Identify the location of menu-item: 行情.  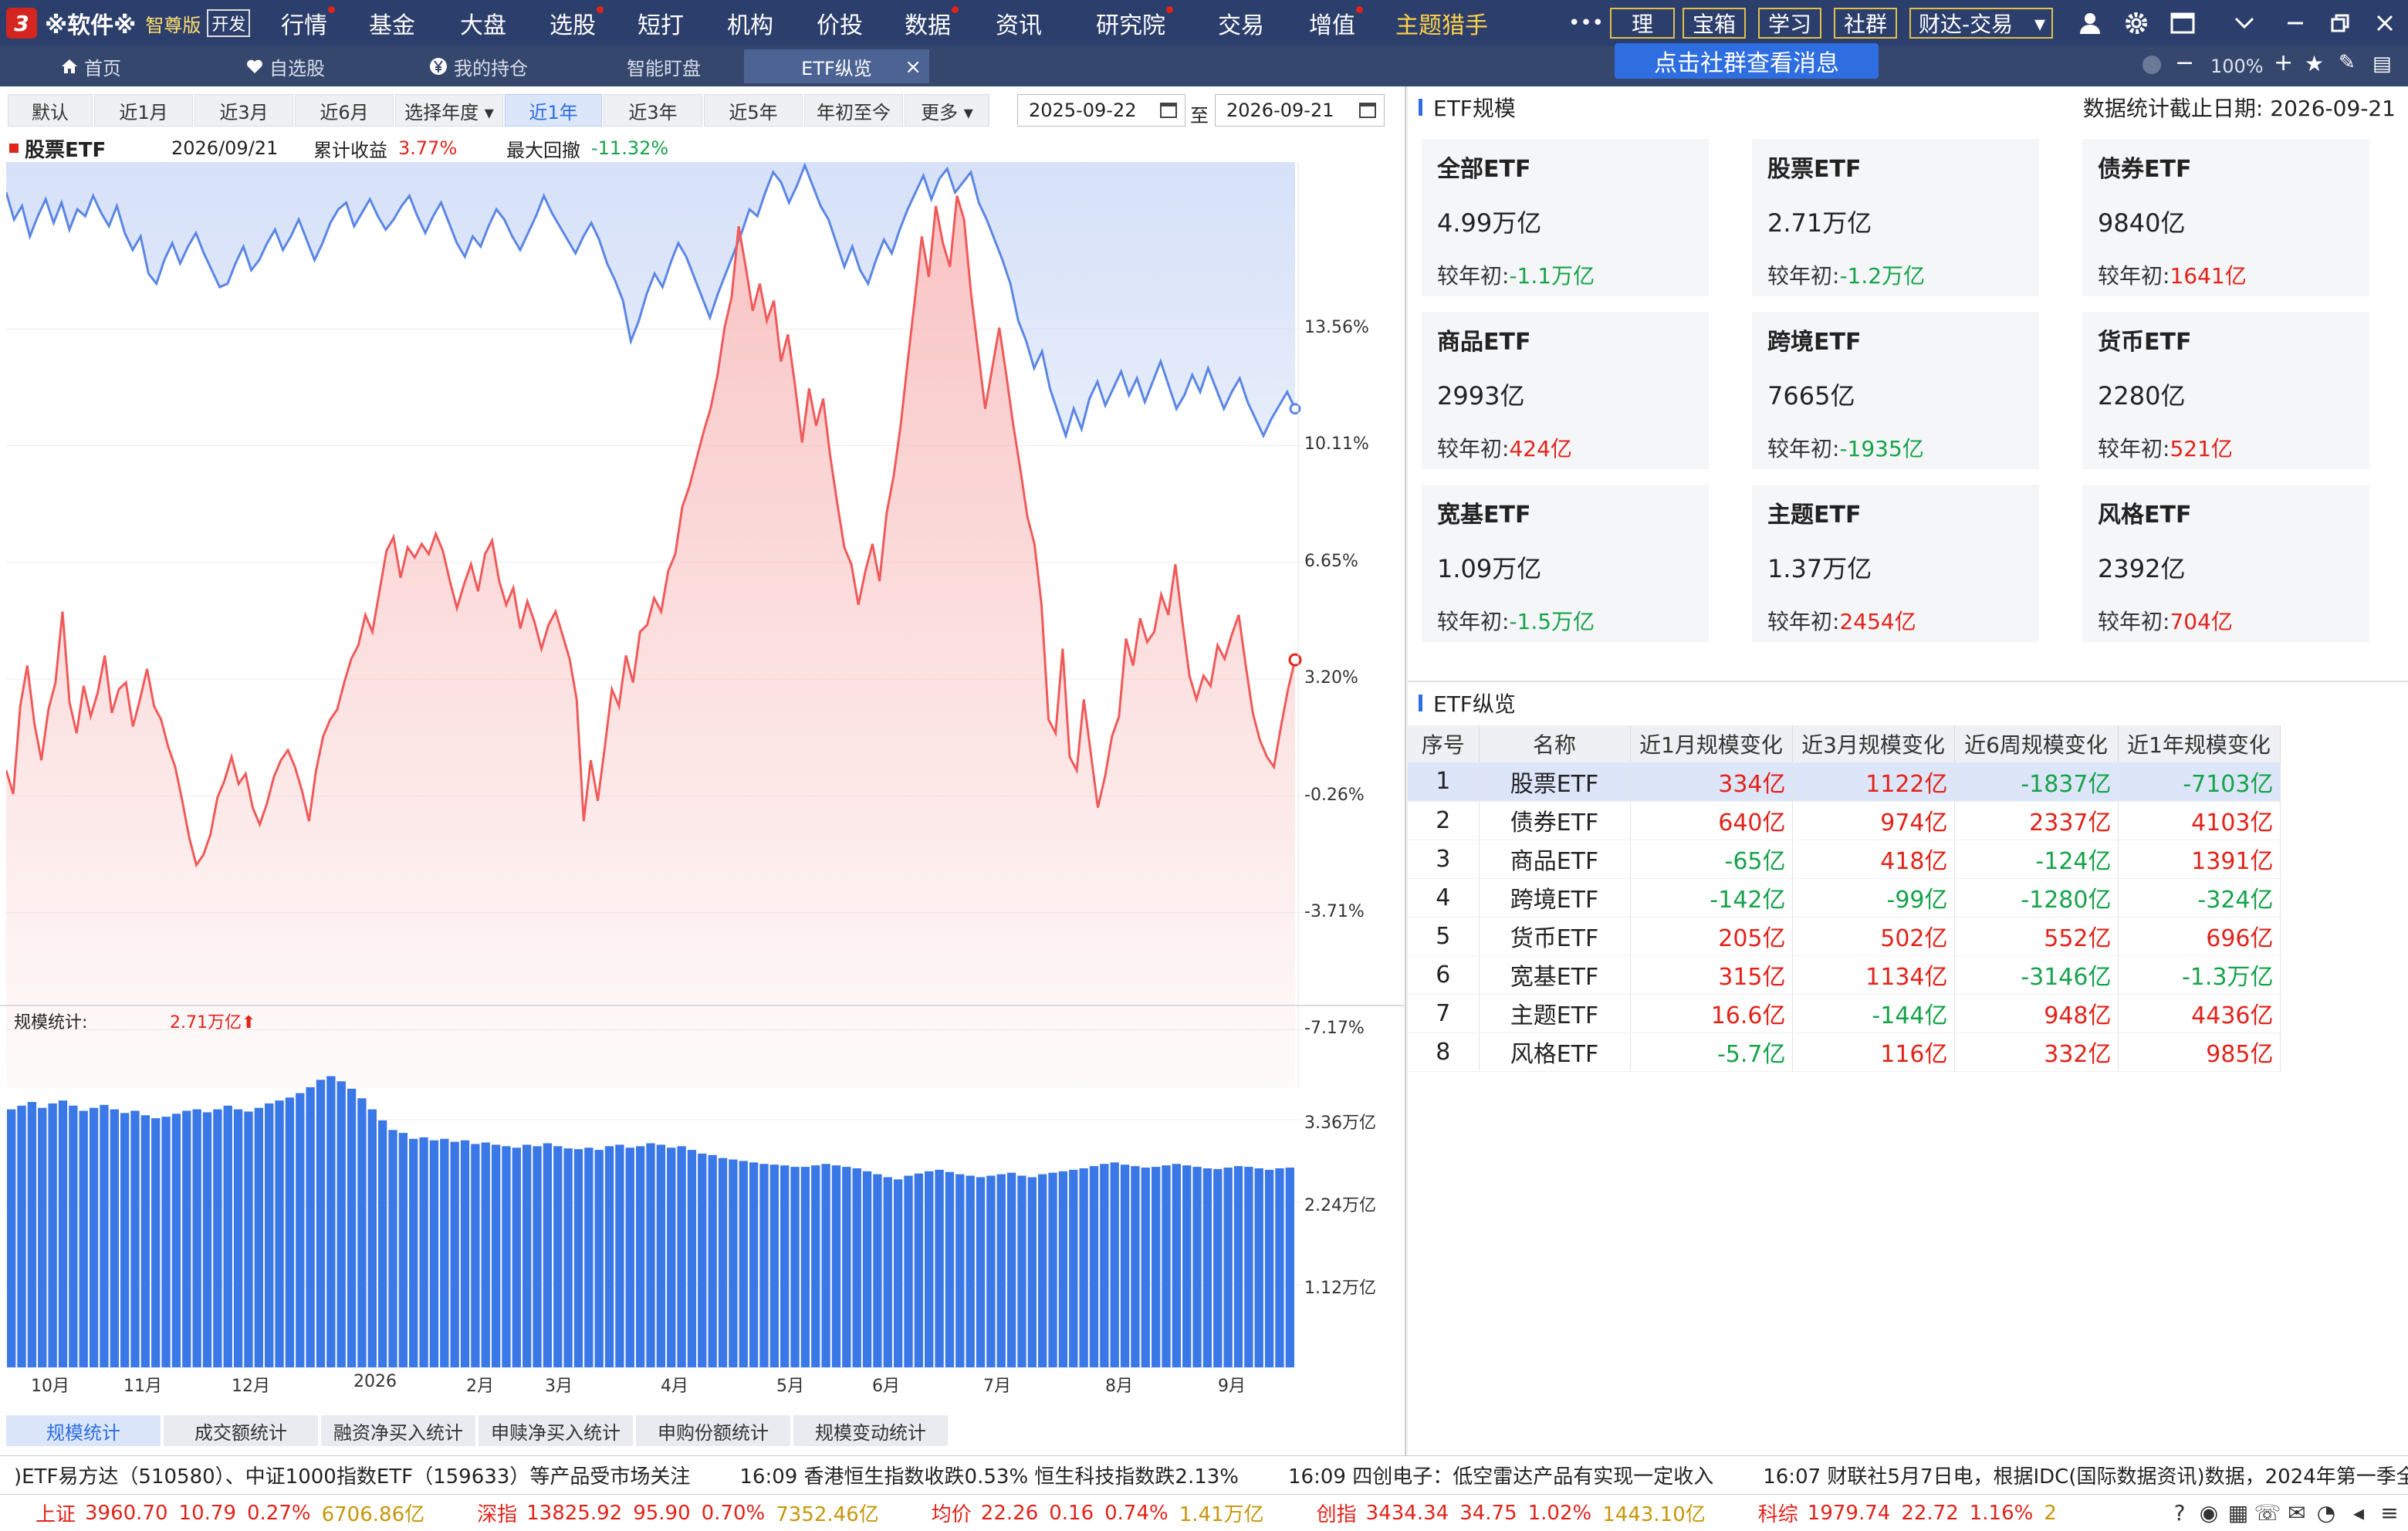
(308, 23).